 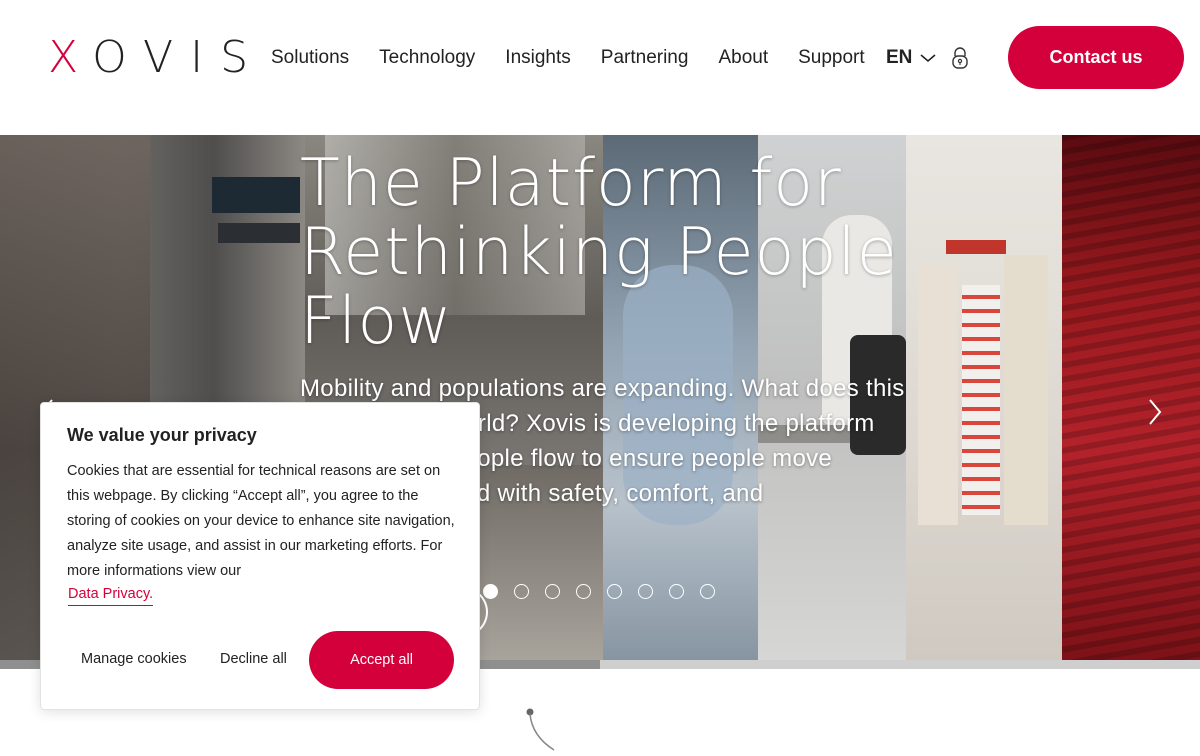 What do you see at coordinates (63, 57) in the screenshot?
I see `logo-x: X` at bounding box center [63, 57].